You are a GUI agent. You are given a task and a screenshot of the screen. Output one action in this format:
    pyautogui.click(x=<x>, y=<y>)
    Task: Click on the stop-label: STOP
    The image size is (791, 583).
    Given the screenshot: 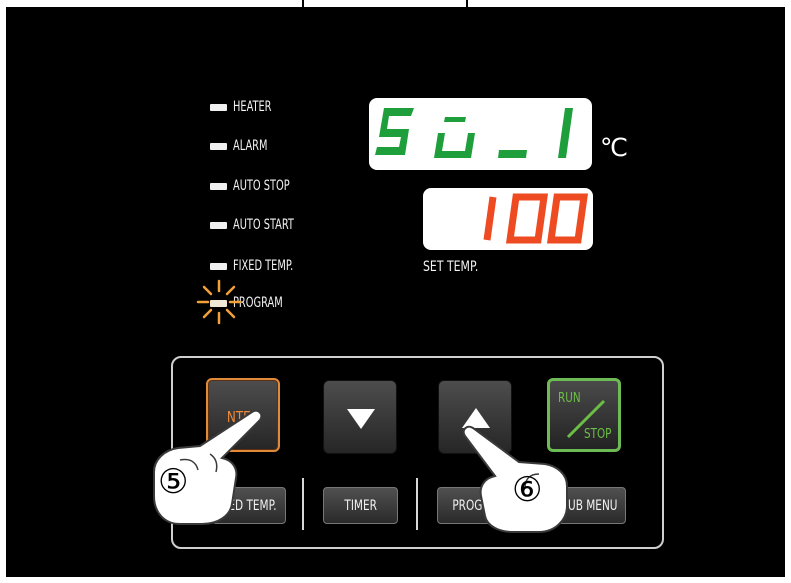 What is the action you would take?
    pyautogui.click(x=598, y=434)
    